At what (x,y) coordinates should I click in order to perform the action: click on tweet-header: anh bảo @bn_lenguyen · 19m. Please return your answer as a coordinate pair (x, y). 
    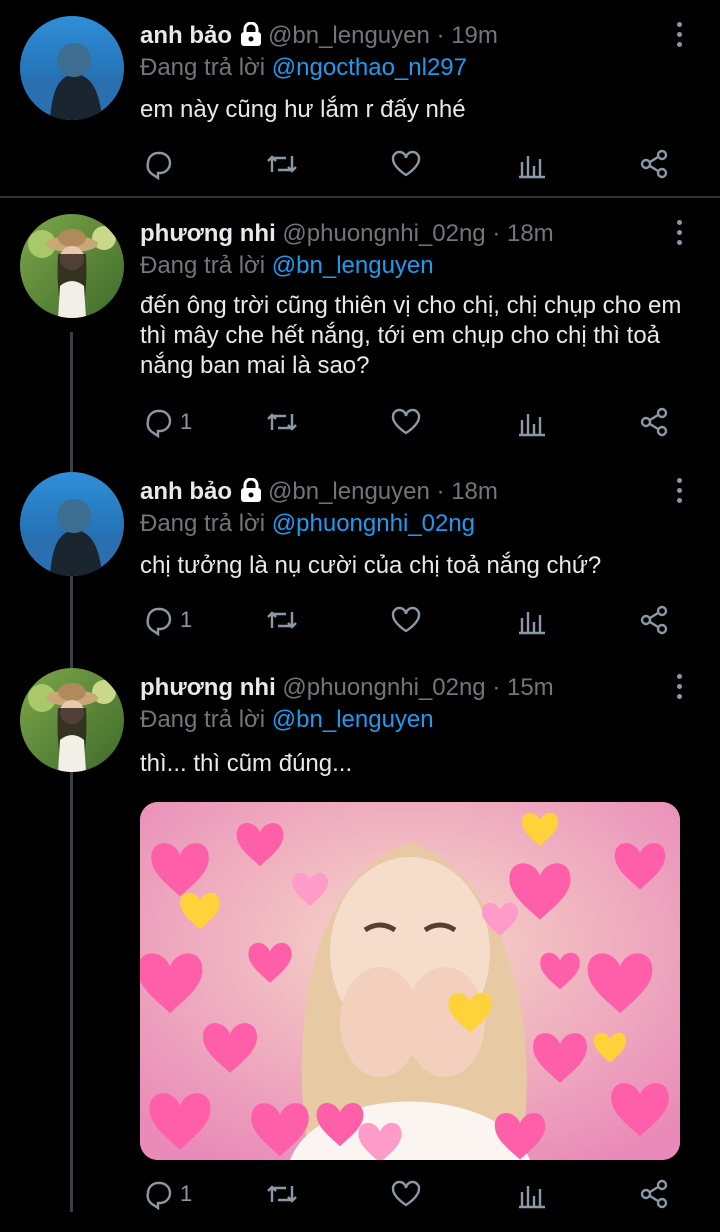
    Looking at the image, I should click on (400, 37).